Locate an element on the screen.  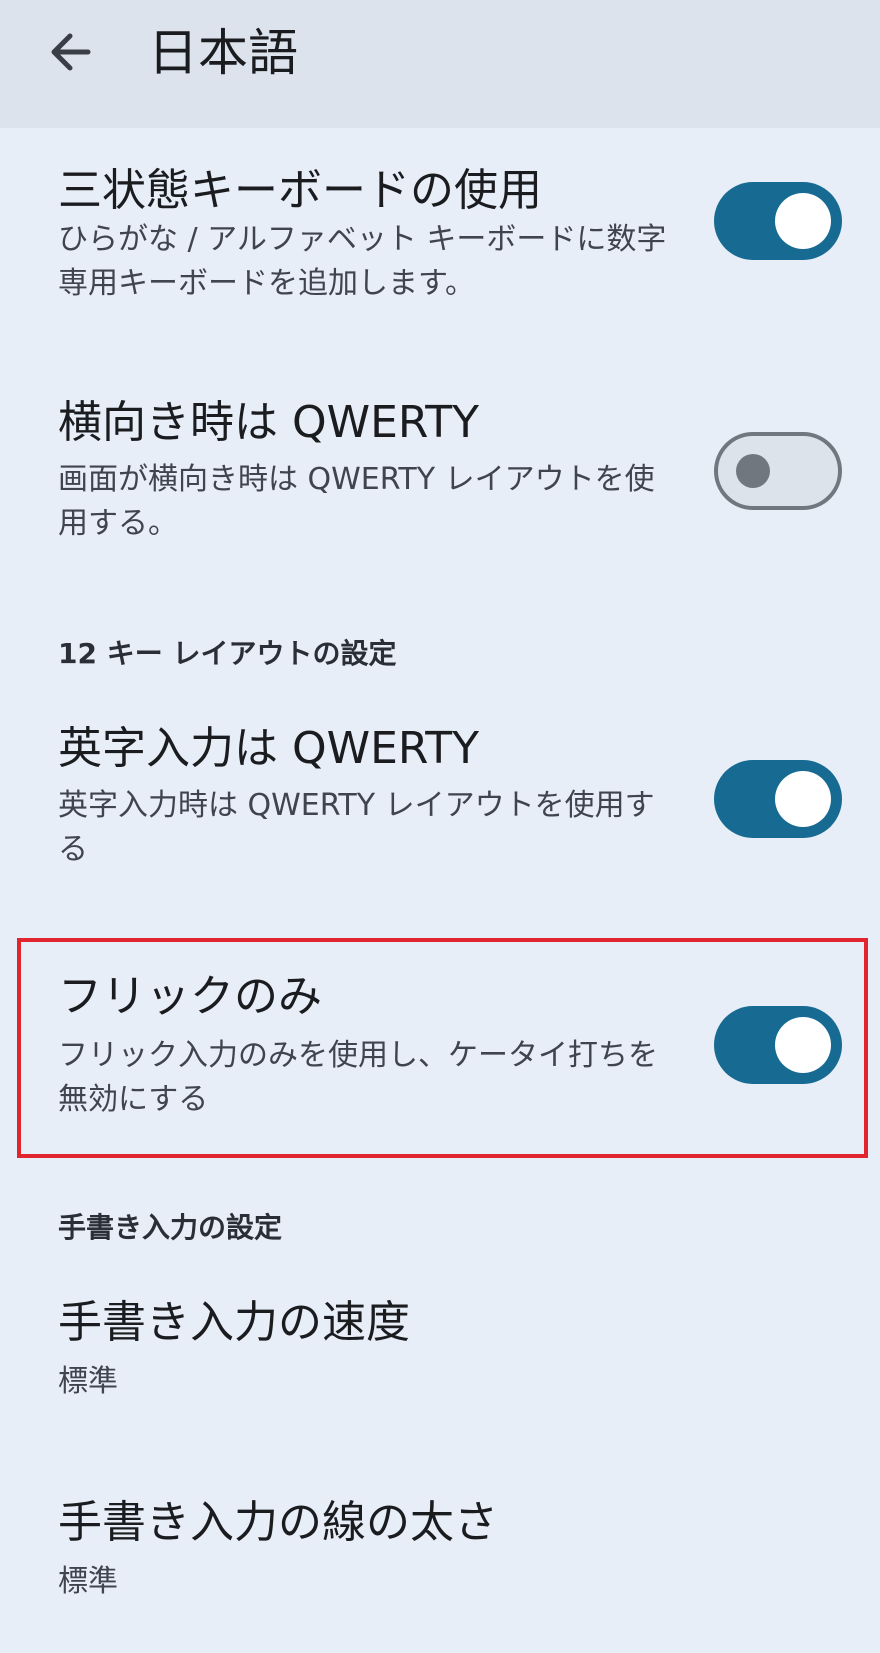
app-bar: 日本語 is located at coordinates (440, 64).